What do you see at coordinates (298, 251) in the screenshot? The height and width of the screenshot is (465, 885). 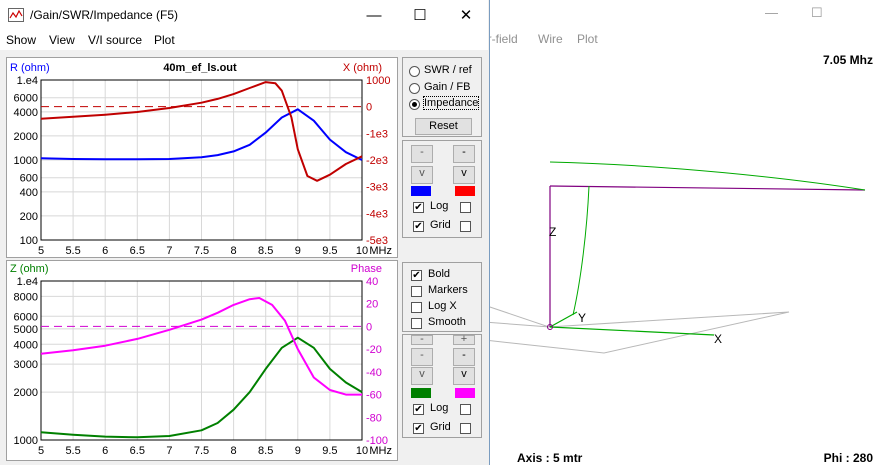 I see `chart1-x-tick-label: 9` at bounding box center [298, 251].